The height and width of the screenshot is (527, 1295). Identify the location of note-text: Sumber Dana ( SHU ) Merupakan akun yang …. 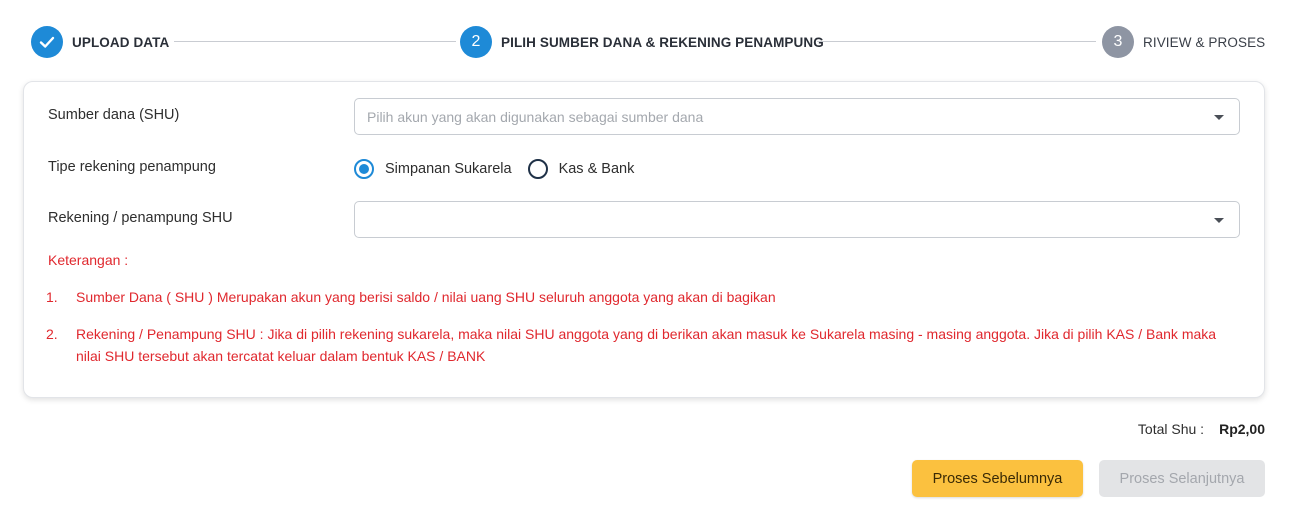
(426, 297).